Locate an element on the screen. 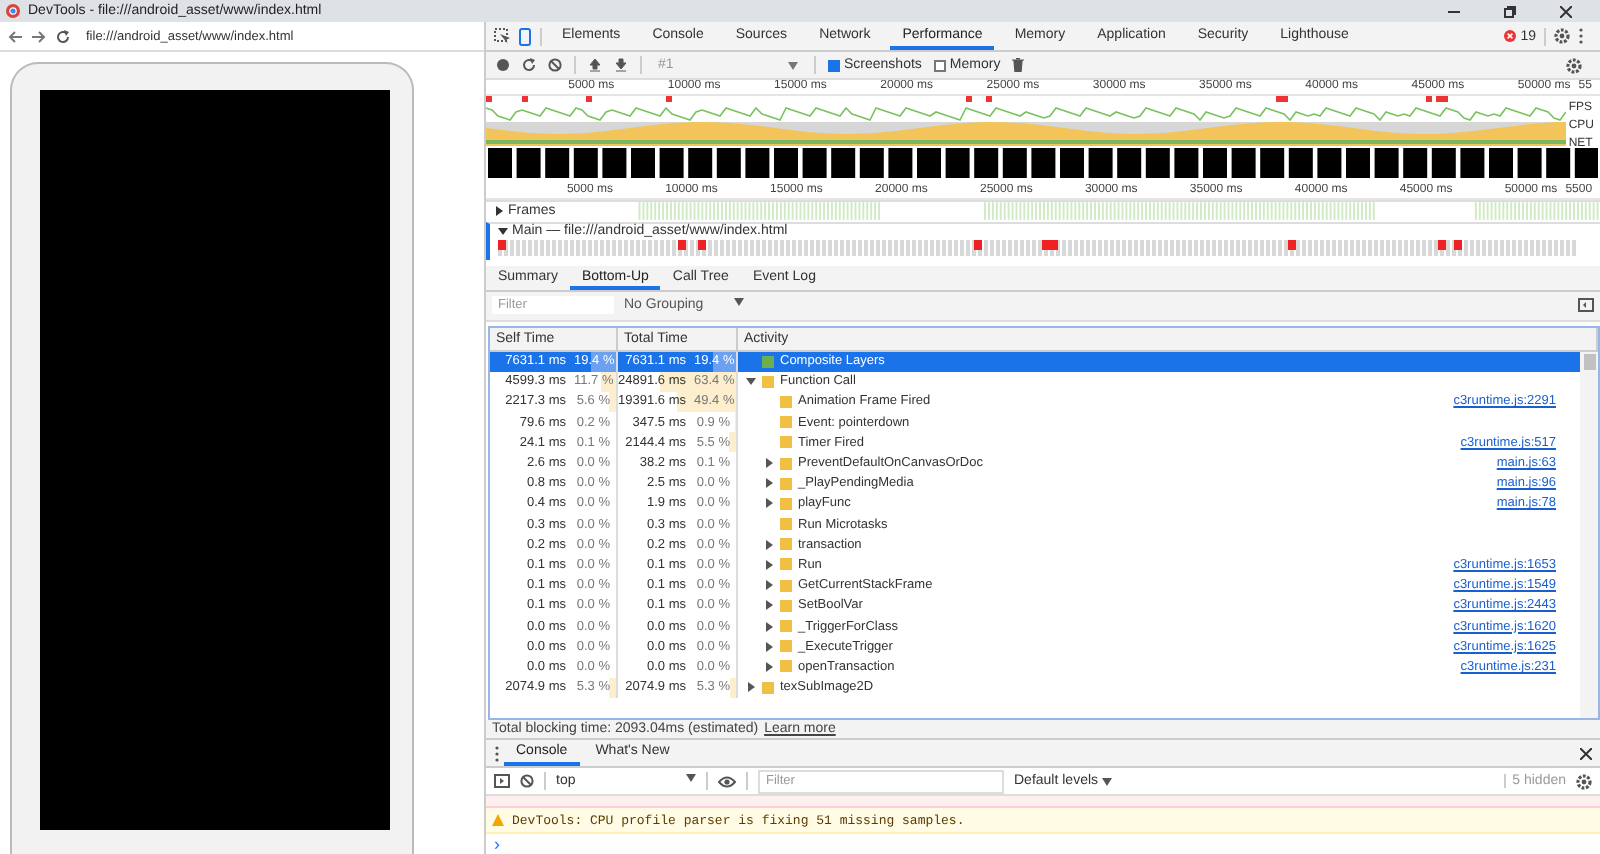 The height and width of the screenshot is (854, 1600). console-prompt: › is located at coordinates (1043, 844).